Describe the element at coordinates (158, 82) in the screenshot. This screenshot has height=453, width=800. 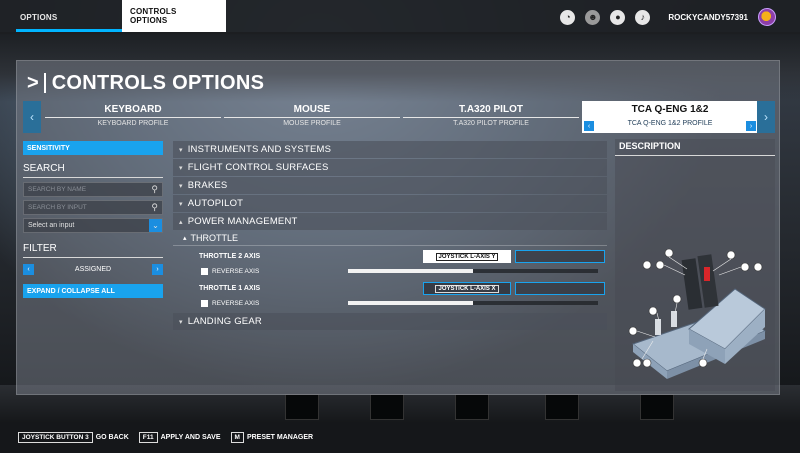
I see `page-title-text: CONTROLS OPTIONS` at that location.